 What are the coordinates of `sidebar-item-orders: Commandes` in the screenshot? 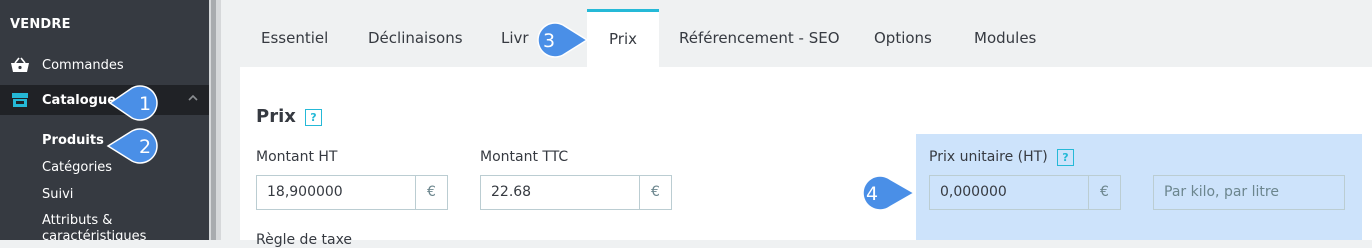 It's located at (104, 65).